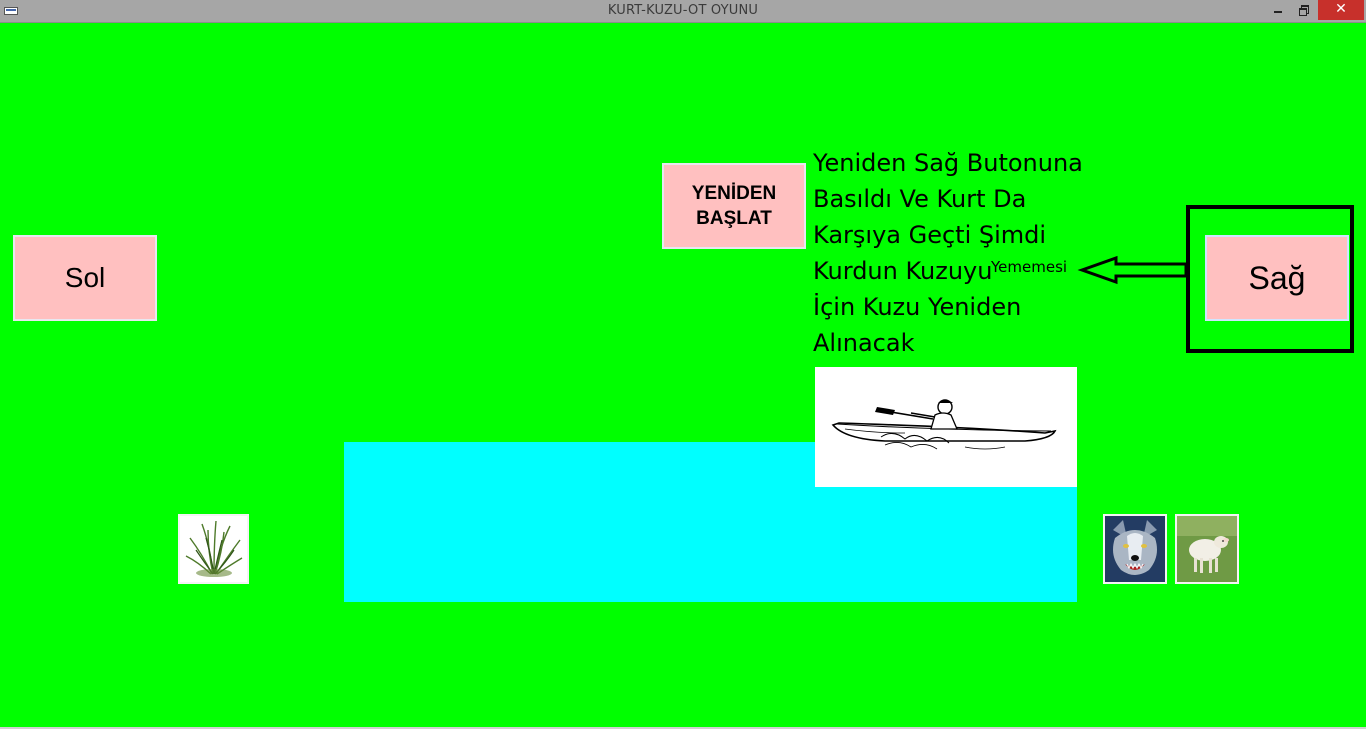 Image resolution: width=1366 pixels, height=729 pixels. What do you see at coordinates (1277, 10) in the screenshot?
I see `minimize-button` at bounding box center [1277, 10].